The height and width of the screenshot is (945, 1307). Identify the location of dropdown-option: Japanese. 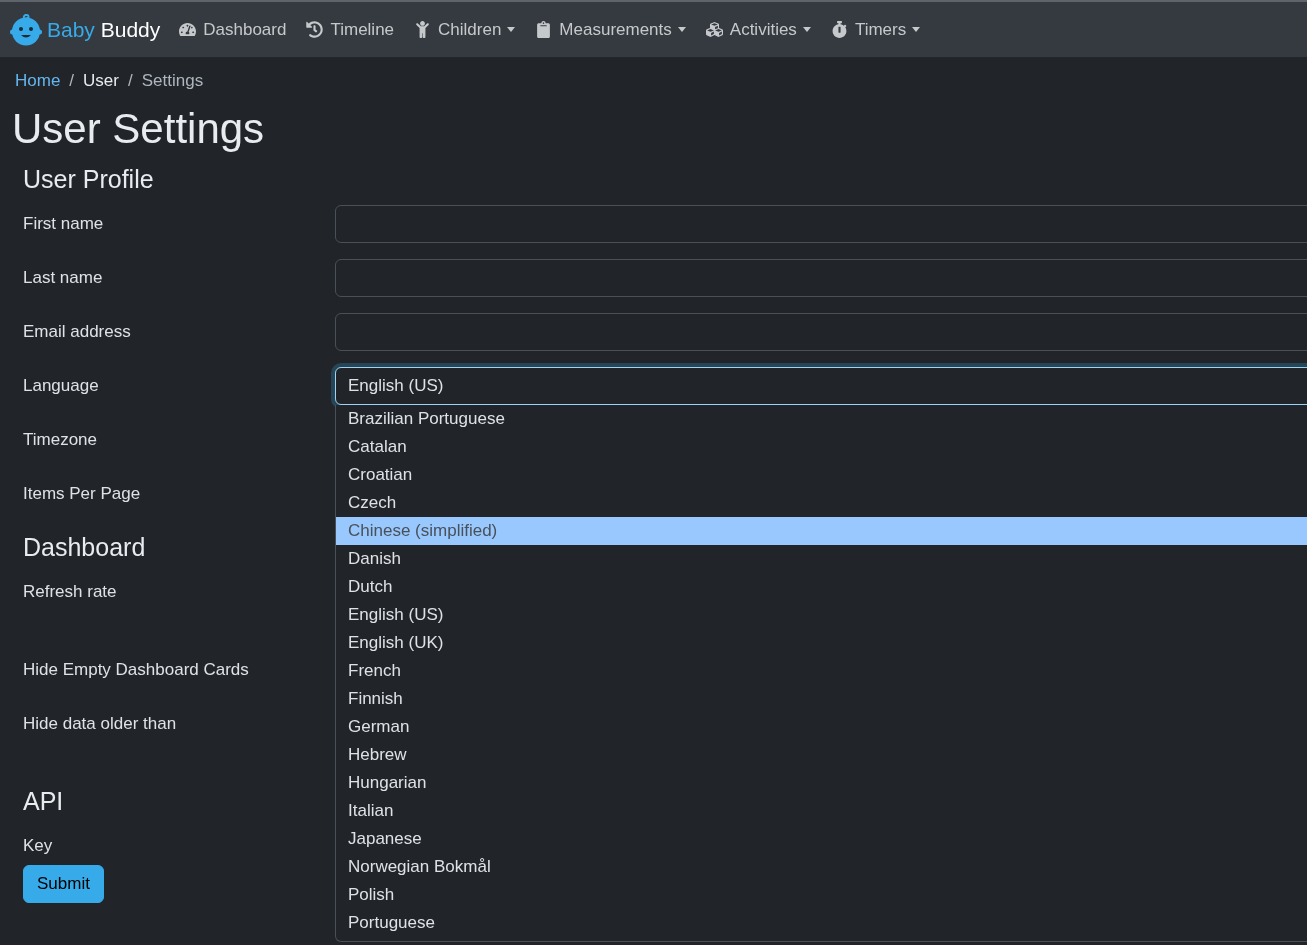
(821, 839).